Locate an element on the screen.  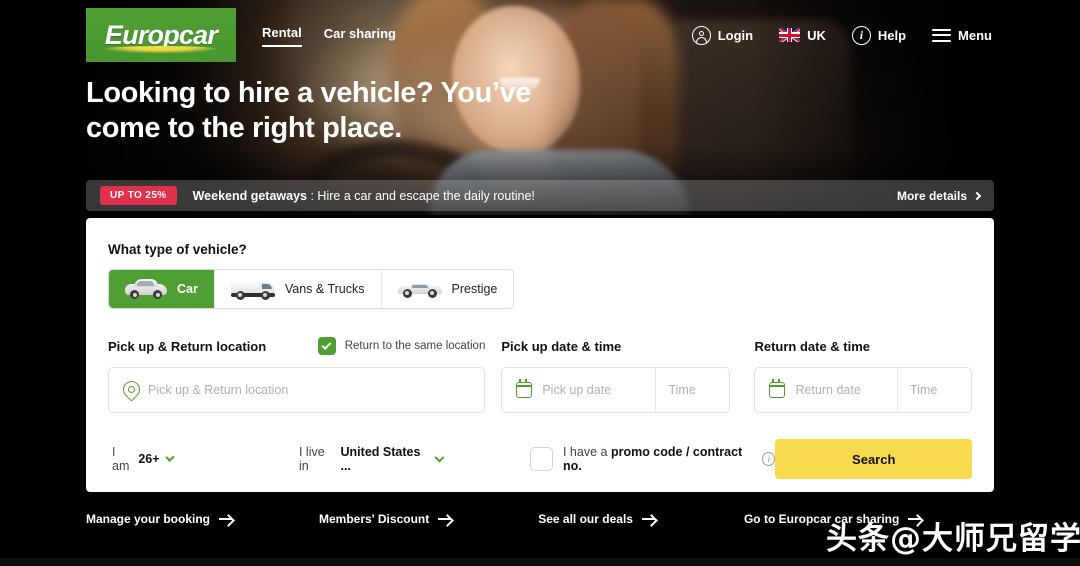
vehicle-tab-car: Car is located at coordinates (162, 289).